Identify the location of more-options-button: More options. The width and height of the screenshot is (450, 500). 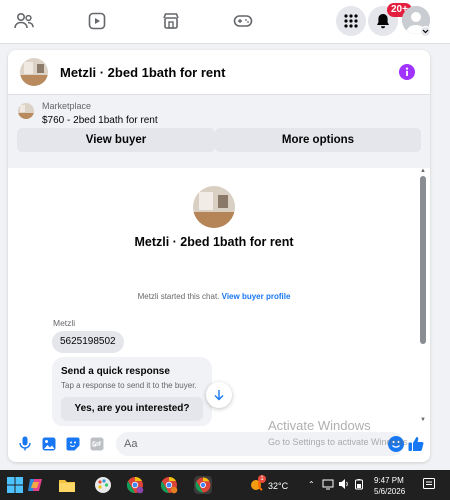
(318, 140).